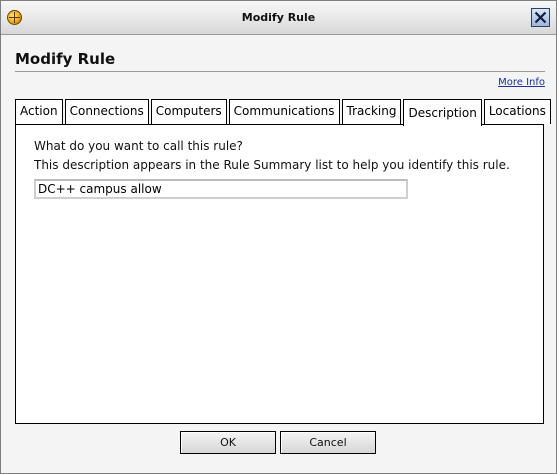  Describe the element at coordinates (371, 111) in the screenshot. I see `tab-tracking: Tracking` at that location.